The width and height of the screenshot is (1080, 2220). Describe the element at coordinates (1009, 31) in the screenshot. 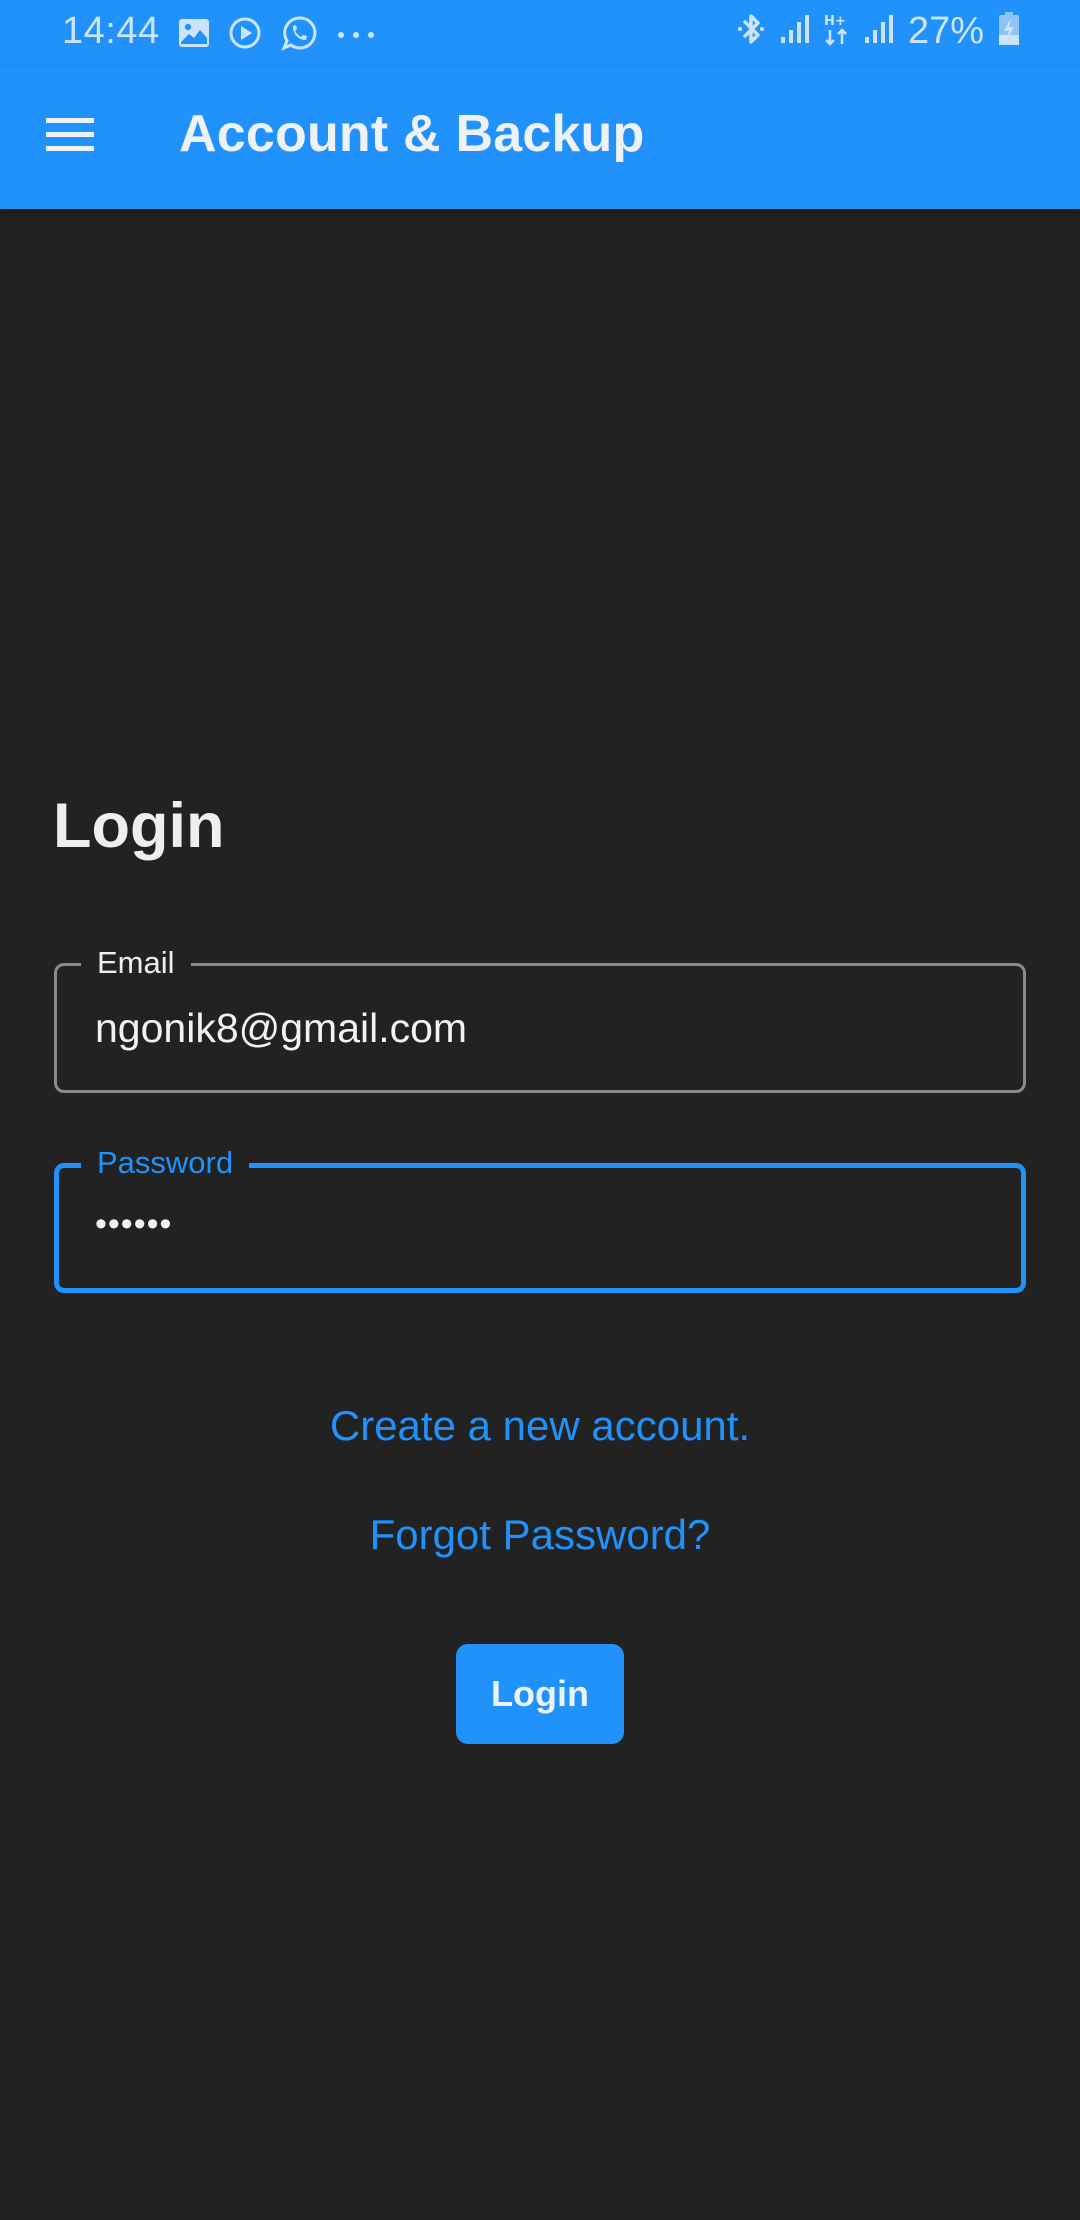

I see `battery-charging-icon` at that location.